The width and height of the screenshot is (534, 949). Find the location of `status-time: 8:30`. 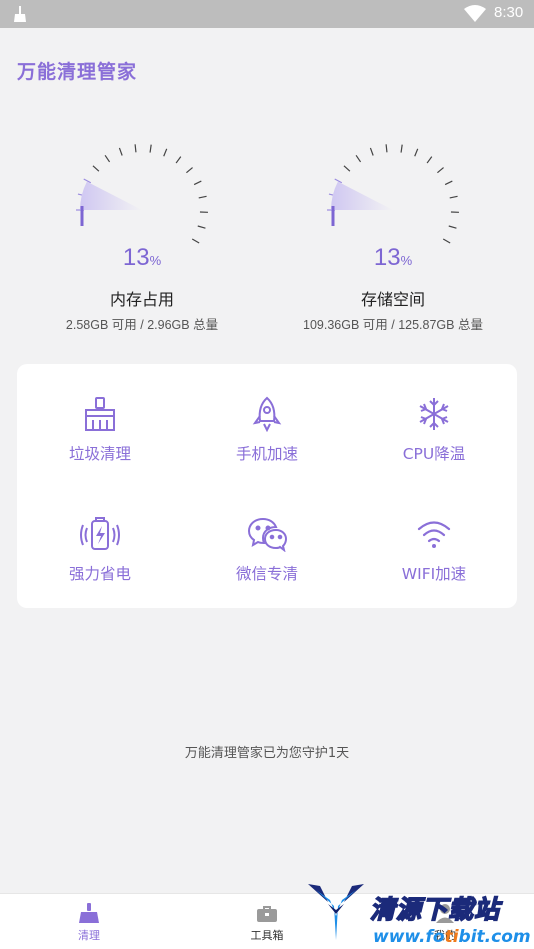

status-time: 8:30 is located at coordinates (509, 12).